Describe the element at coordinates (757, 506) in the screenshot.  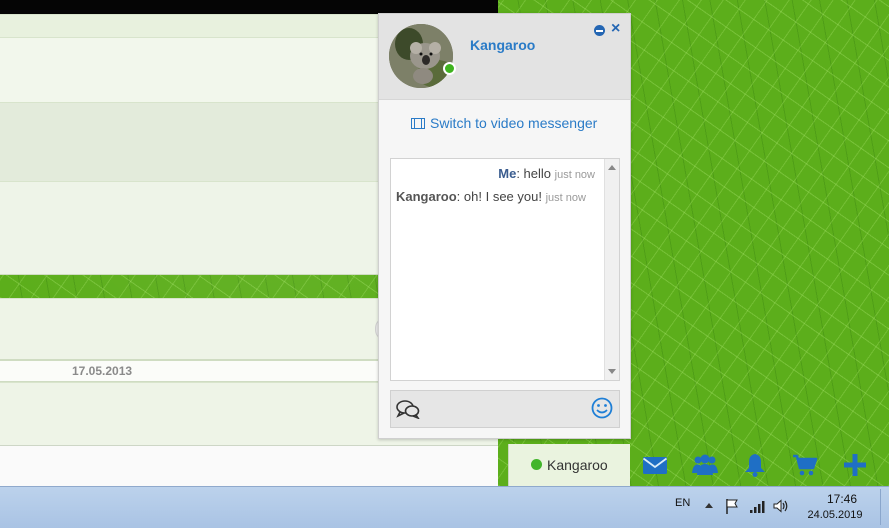
I see `network-signal-icon` at that location.